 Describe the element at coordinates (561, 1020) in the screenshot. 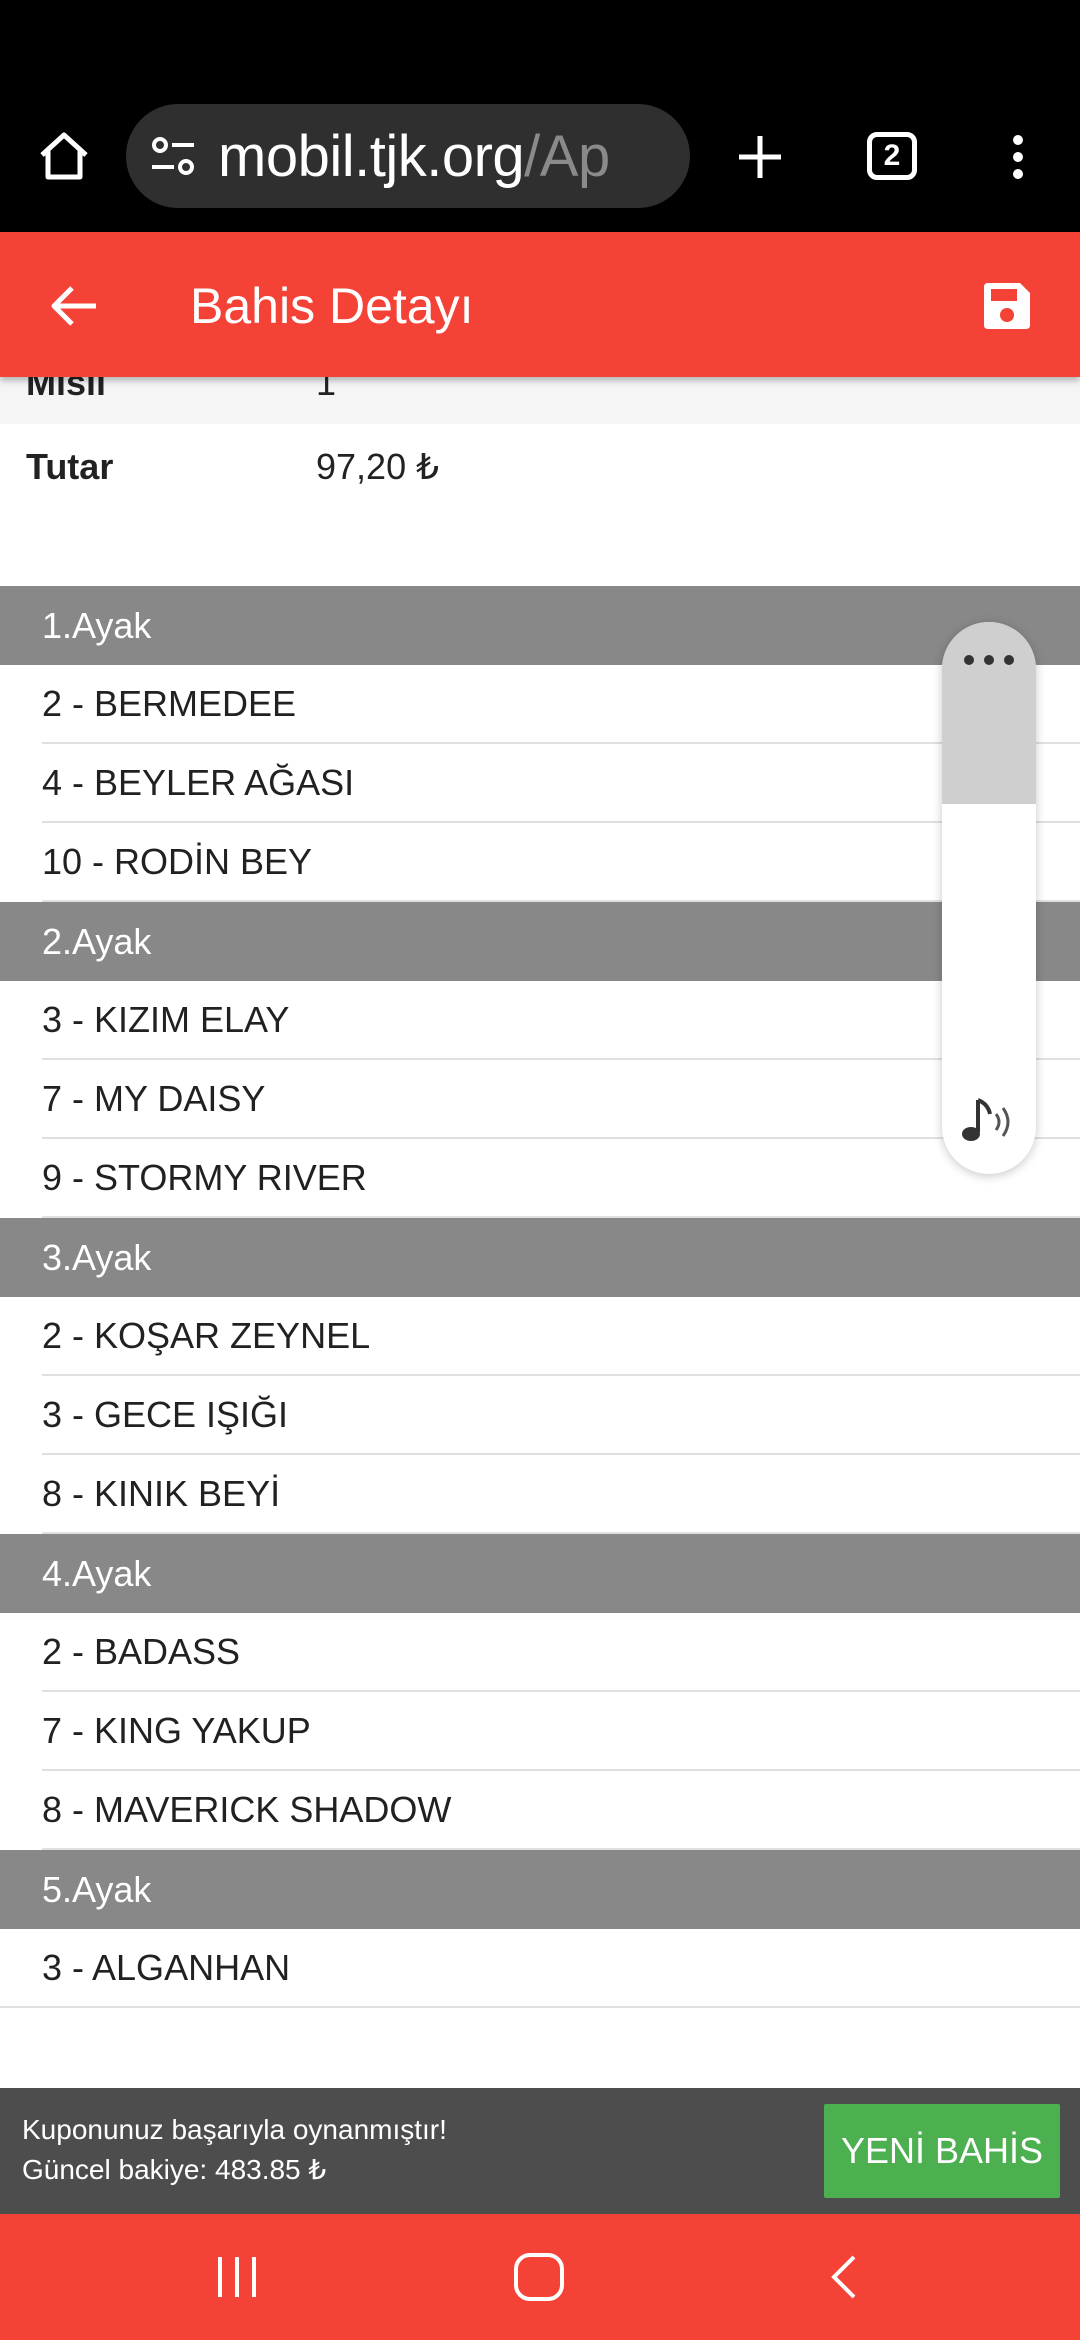

I see `list-item: 3 - KIZIM ELAY` at that location.